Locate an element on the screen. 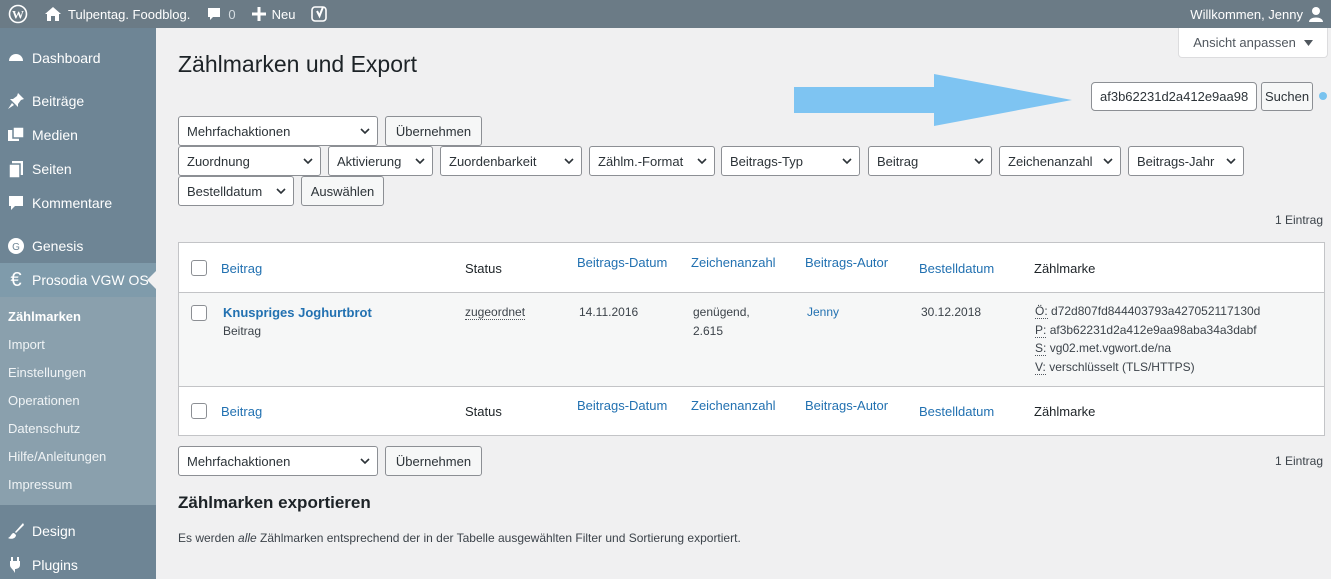  yoast-icon is located at coordinates (320, 14).